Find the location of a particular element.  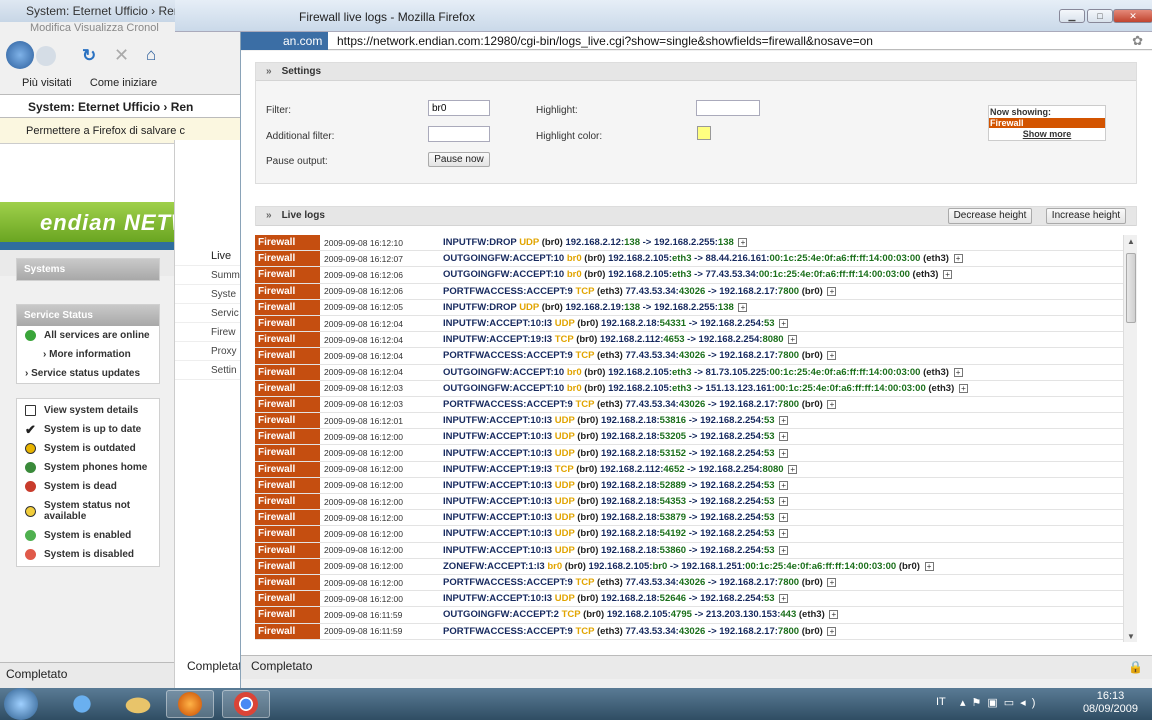

legend-label: System is outdated is located at coordinates (90, 448).